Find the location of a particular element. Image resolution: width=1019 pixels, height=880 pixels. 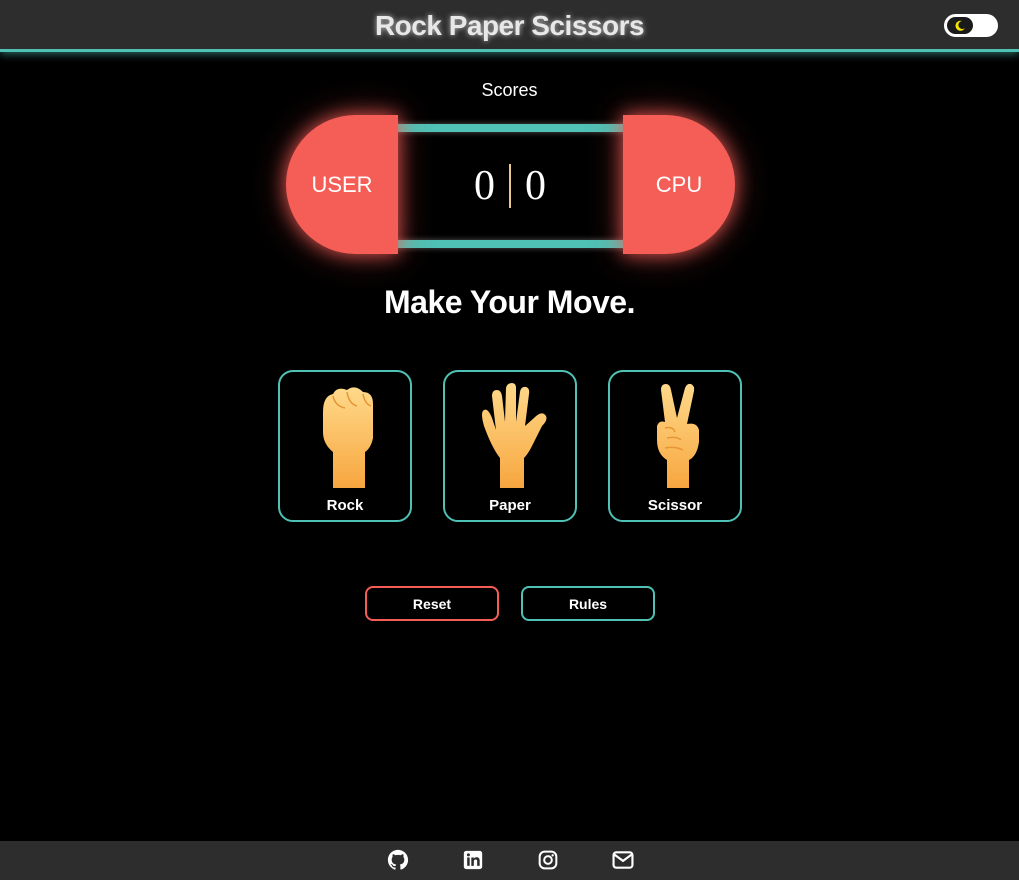

open-hand-icon is located at coordinates (514, 435).